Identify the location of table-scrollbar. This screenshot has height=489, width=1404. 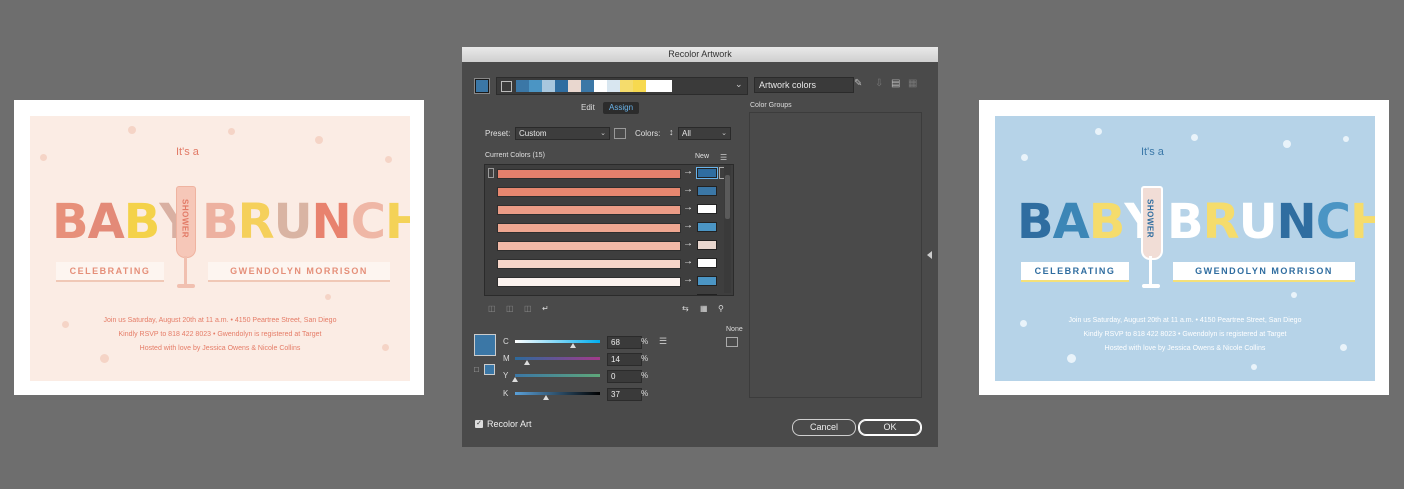
(727, 229).